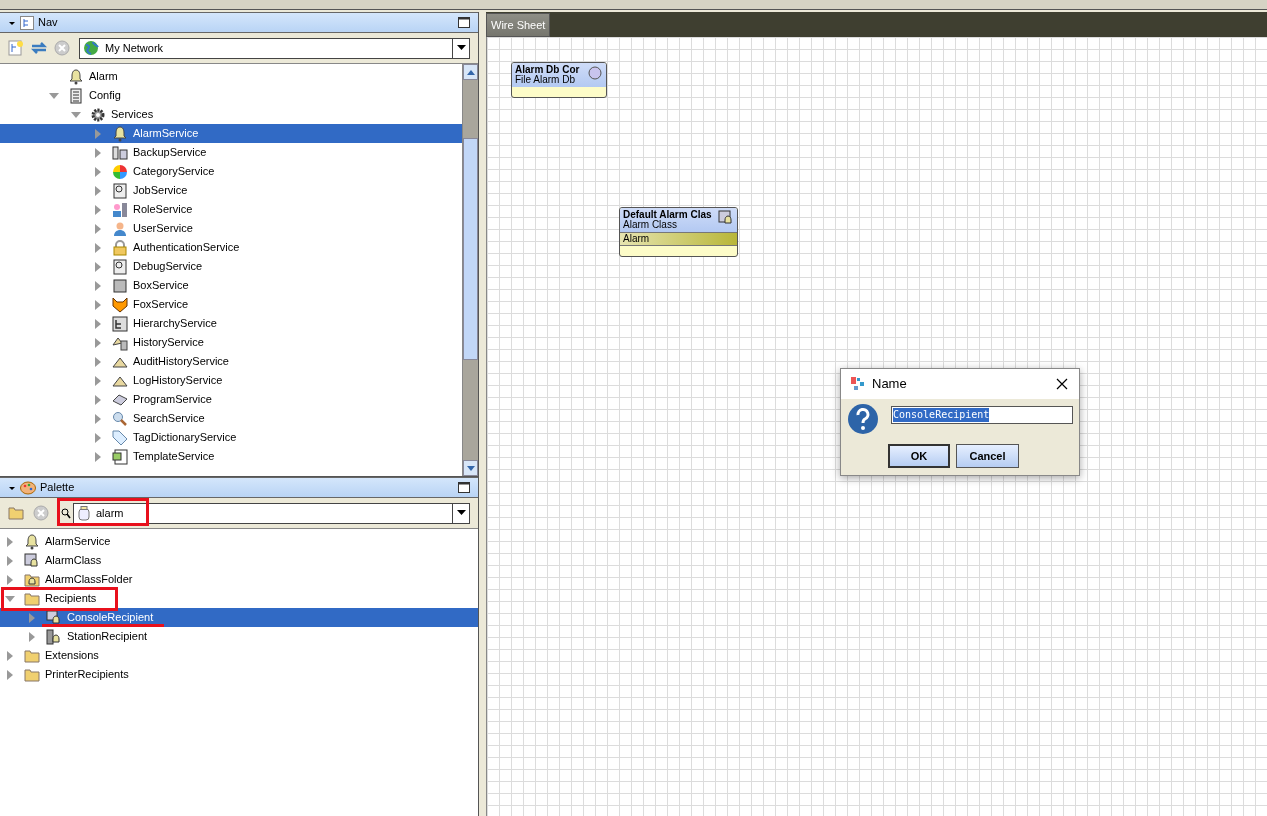  I want to click on tab-label: Wire Sheet, so click(518, 25).